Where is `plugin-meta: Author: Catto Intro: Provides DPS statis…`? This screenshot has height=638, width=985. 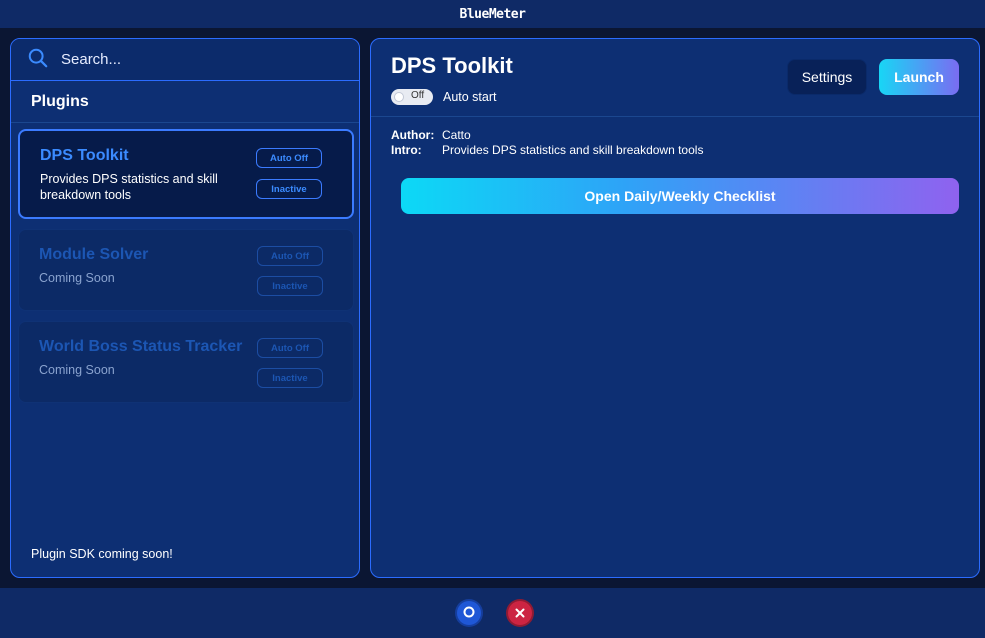 plugin-meta: Author: Catto Intro: Provides DPS statis… is located at coordinates (547, 143).